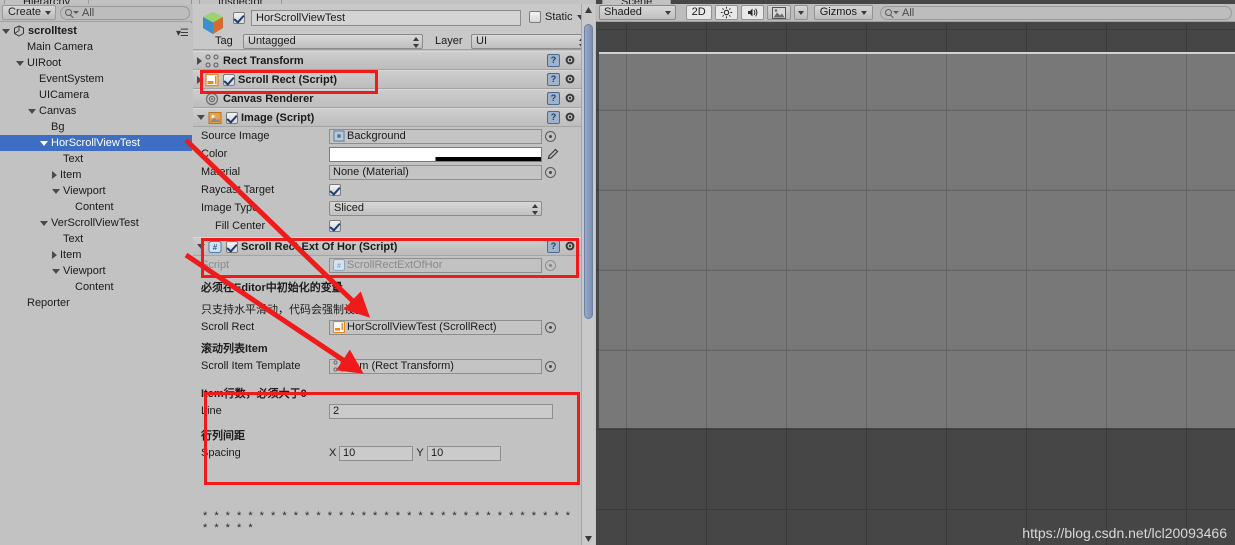 The height and width of the screenshot is (545, 1235). I want to click on toggle-2d-button: 2D, so click(698, 12).